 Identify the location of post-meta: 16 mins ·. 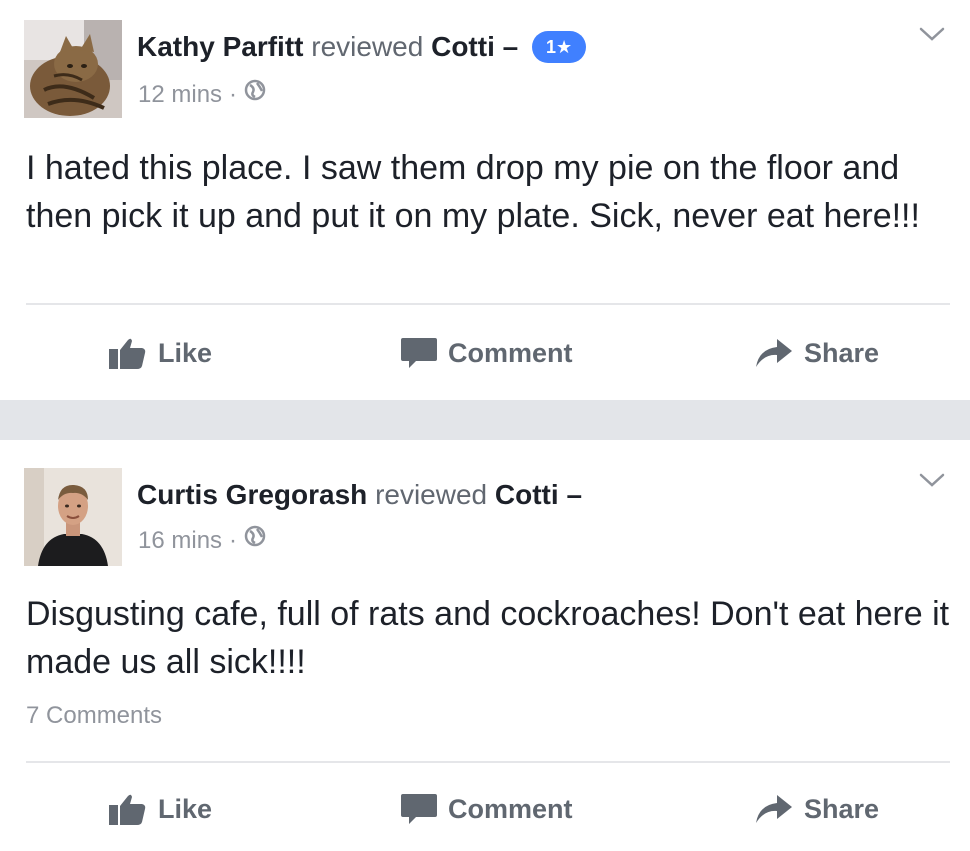
(202, 541).